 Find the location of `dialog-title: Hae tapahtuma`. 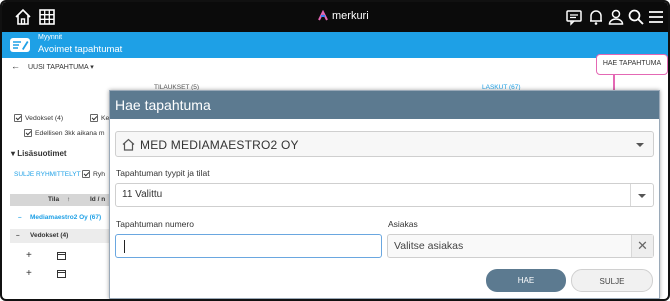

dialog-title: Hae tapahtuma is located at coordinates (384, 105).